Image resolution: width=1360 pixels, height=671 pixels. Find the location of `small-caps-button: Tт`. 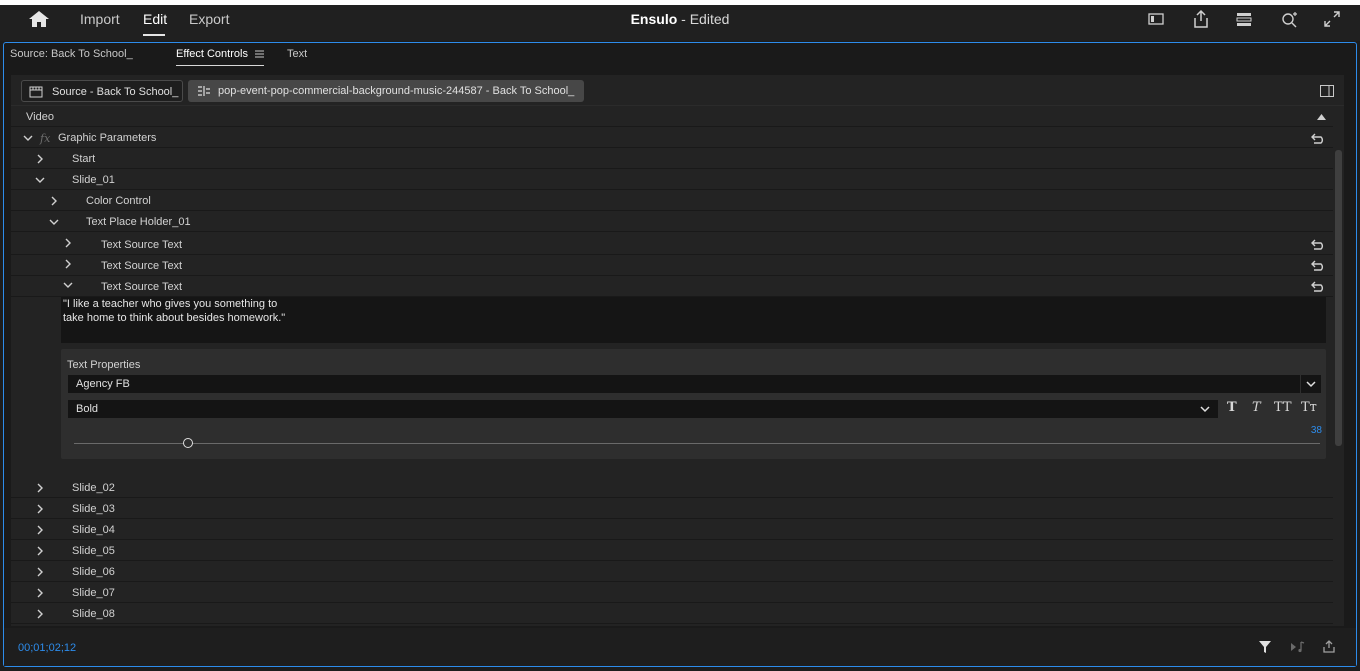

small-caps-button: Tт is located at coordinates (1309, 407).